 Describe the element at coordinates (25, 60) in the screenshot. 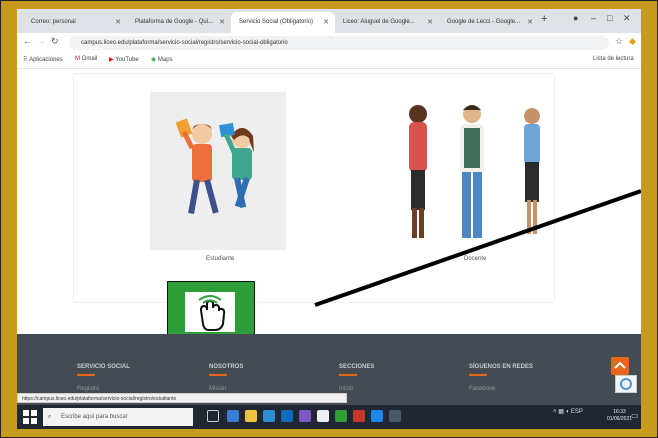

I see `apps-icon: ⠿` at that location.